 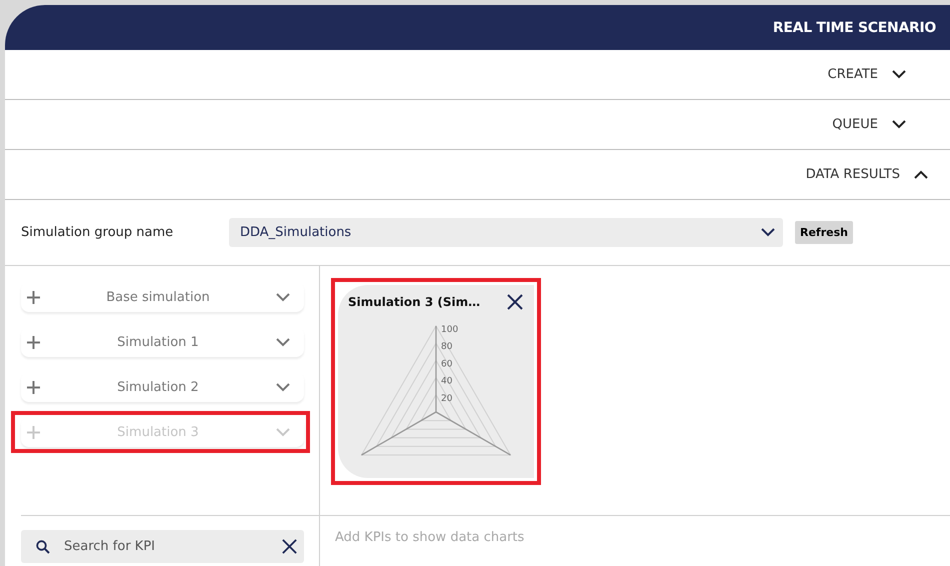 What do you see at coordinates (429, 537) in the screenshot?
I see `empty-message: Add KPIs to show data charts` at bounding box center [429, 537].